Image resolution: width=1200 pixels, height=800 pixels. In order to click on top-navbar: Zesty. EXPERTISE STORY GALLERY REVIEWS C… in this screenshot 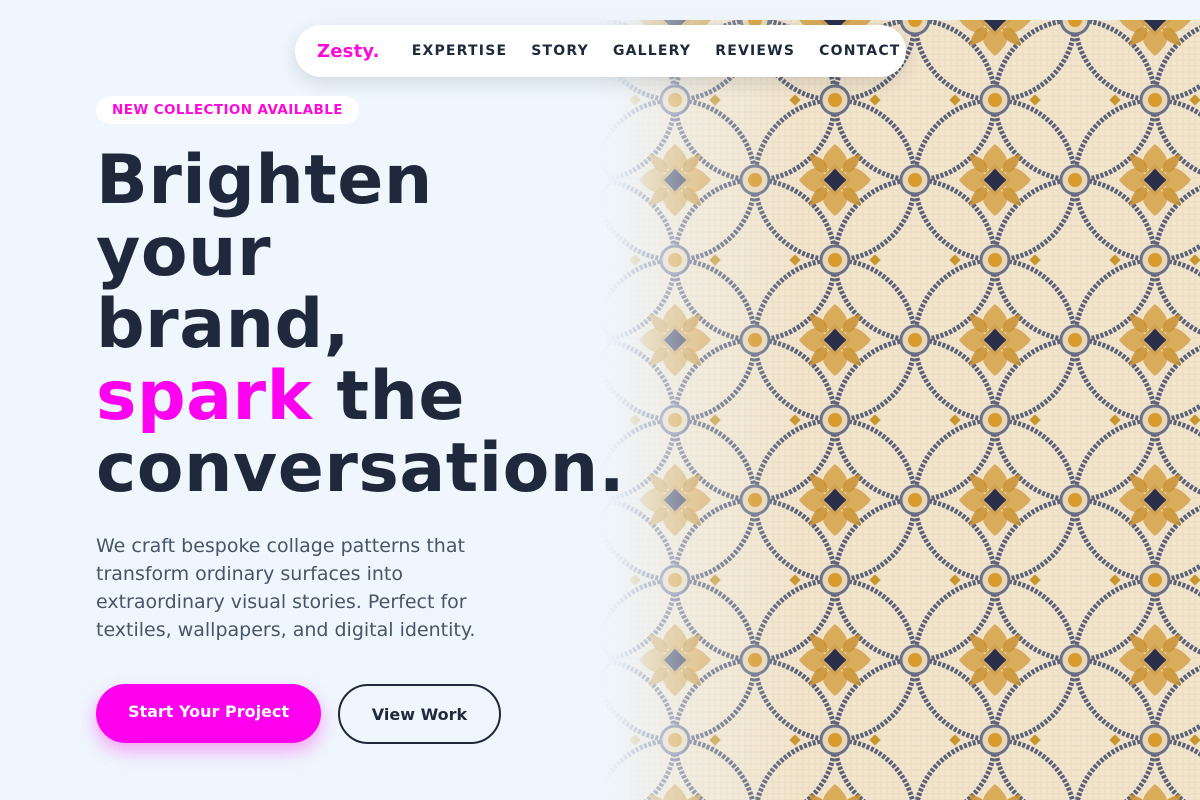, I will do `click(600, 51)`.